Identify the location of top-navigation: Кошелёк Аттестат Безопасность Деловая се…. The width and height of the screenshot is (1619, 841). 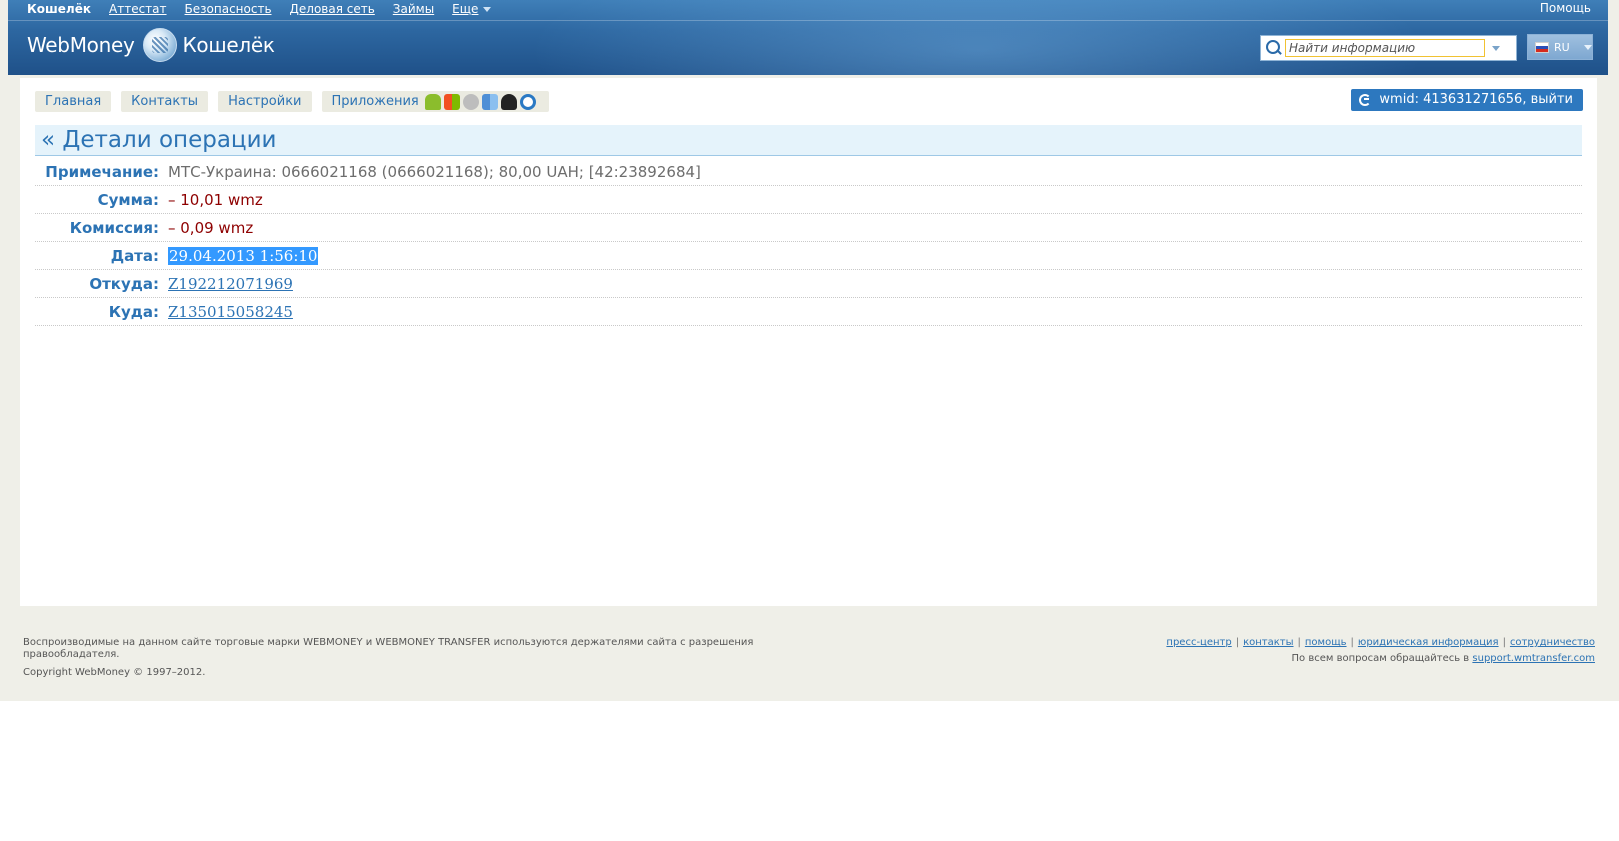
(268, 9).